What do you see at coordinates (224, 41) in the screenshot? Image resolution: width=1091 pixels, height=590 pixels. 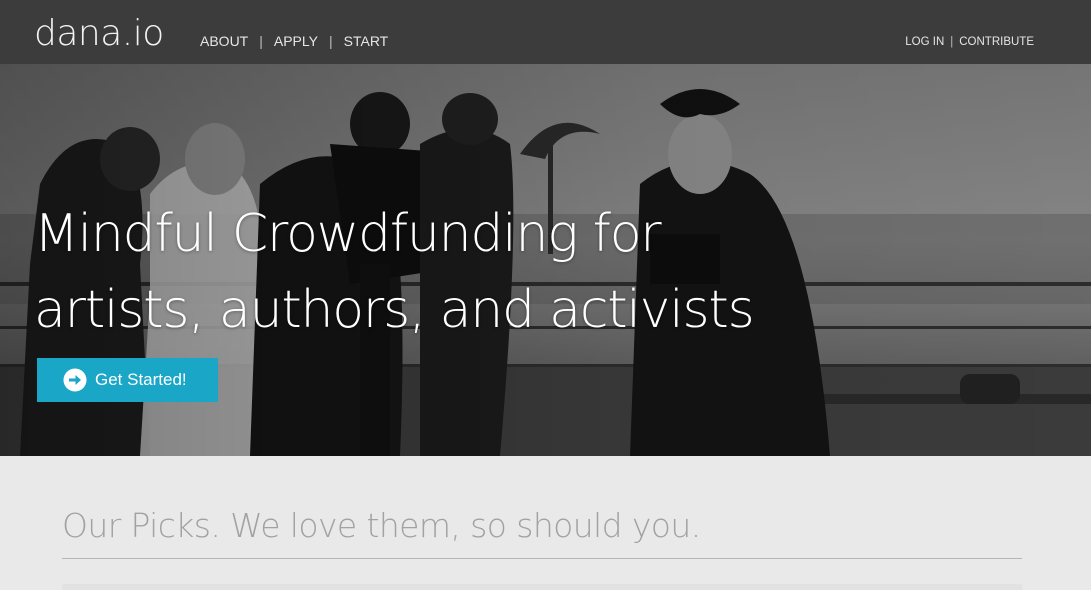 I see `nav-link-about: ABOUT` at bounding box center [224, 41].